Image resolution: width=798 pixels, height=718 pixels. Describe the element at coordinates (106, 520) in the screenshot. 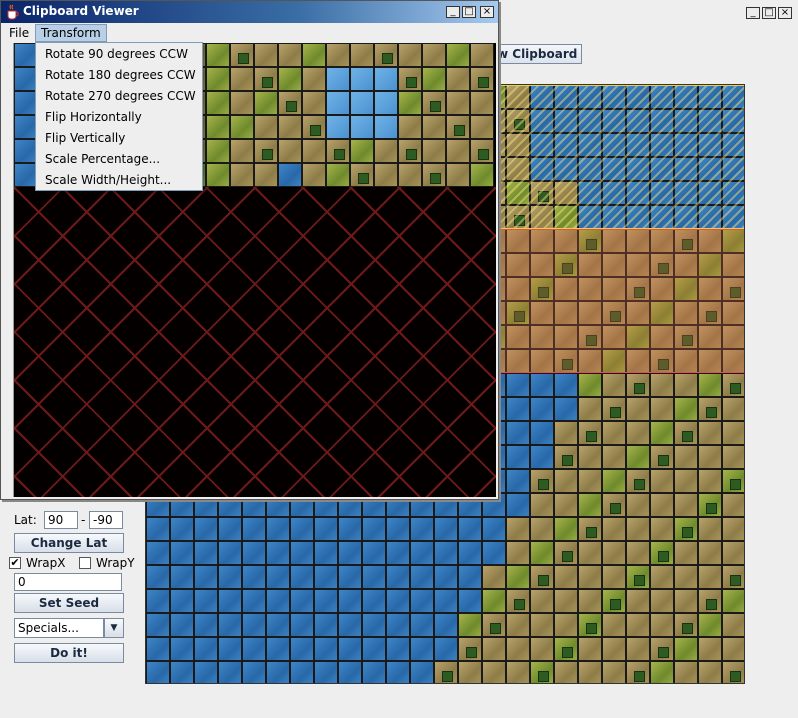

I see `lat-to-input: -90` at that location.